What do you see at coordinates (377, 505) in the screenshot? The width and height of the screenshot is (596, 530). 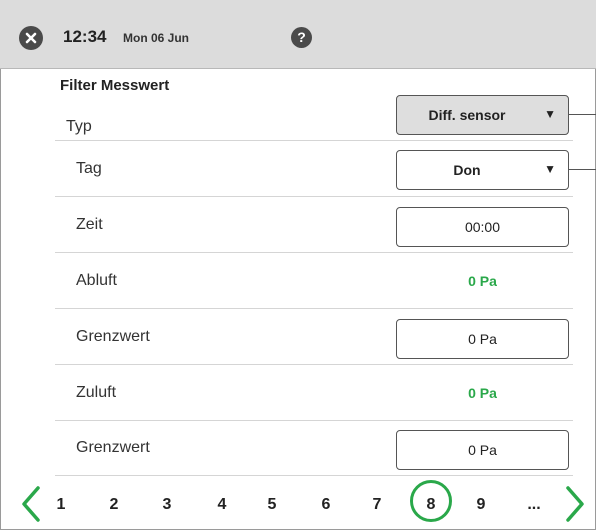 I see `page-7: 7` at bounding box center [377, 505].